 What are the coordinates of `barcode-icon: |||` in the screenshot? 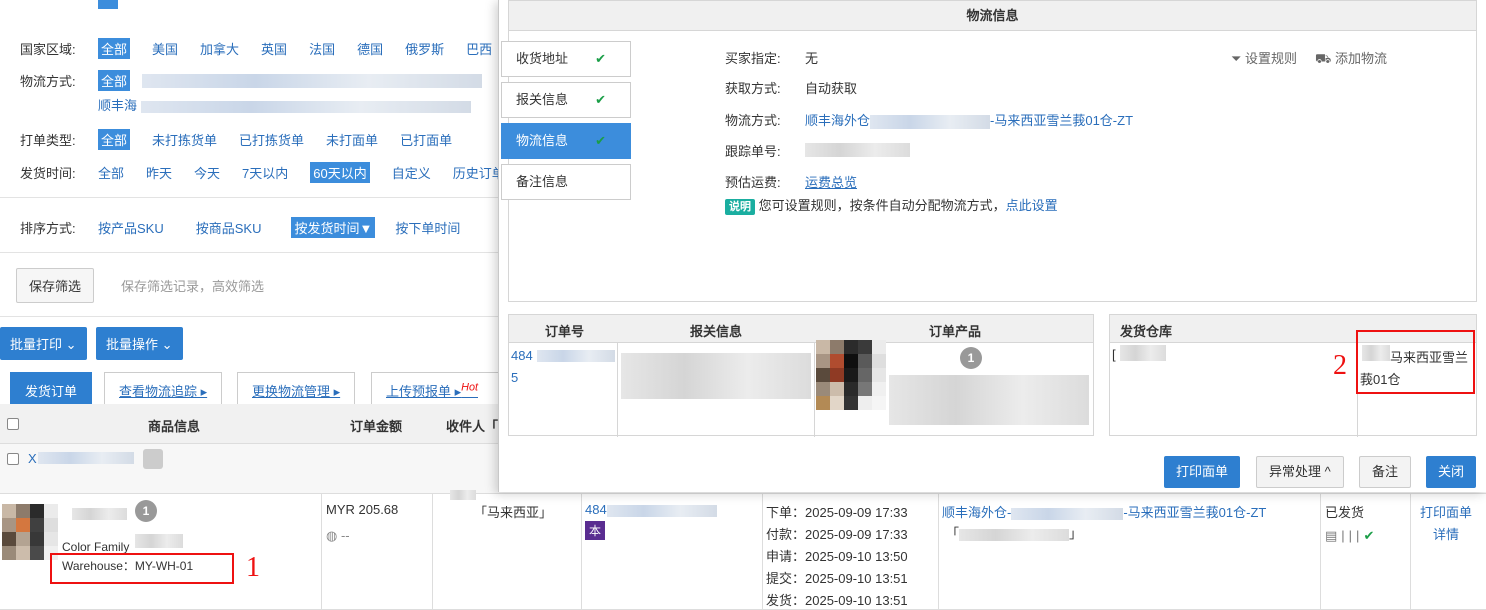 It's located at (1352, 535).